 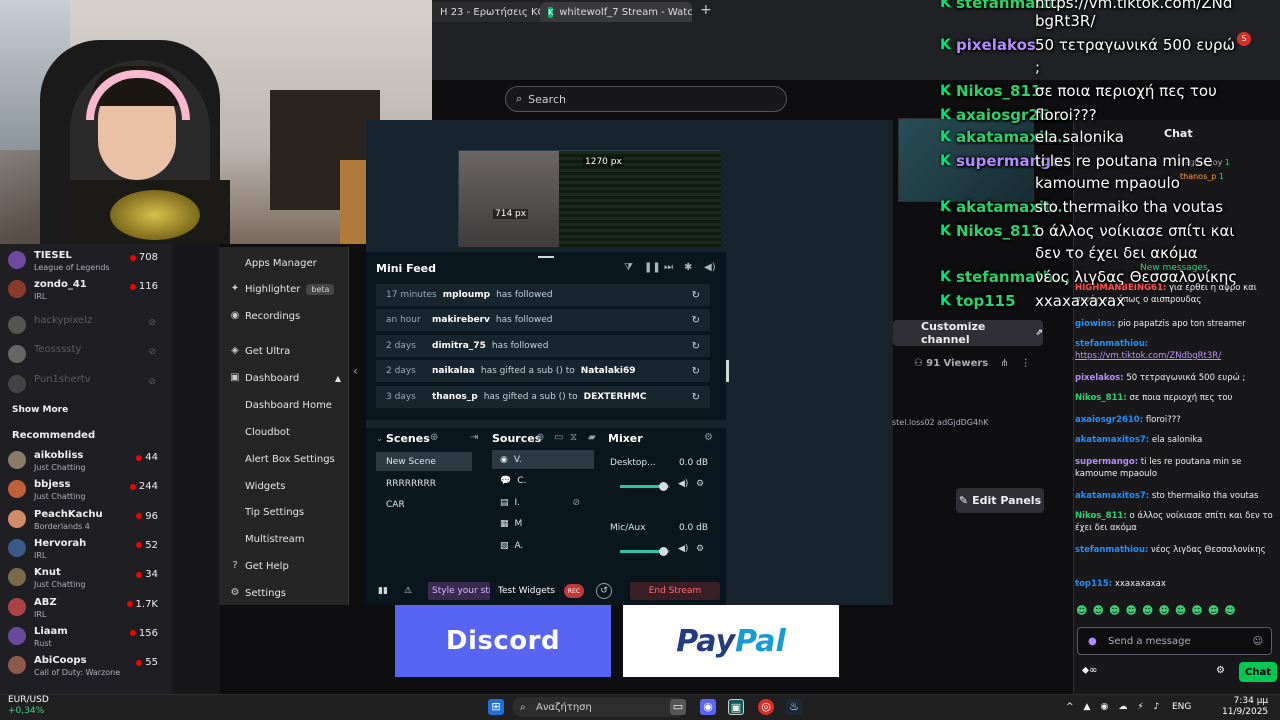 I want to click on chat-link: https://vm.tiktok.com/ZNdbgRt3R/, so click(x=1148, y=356).